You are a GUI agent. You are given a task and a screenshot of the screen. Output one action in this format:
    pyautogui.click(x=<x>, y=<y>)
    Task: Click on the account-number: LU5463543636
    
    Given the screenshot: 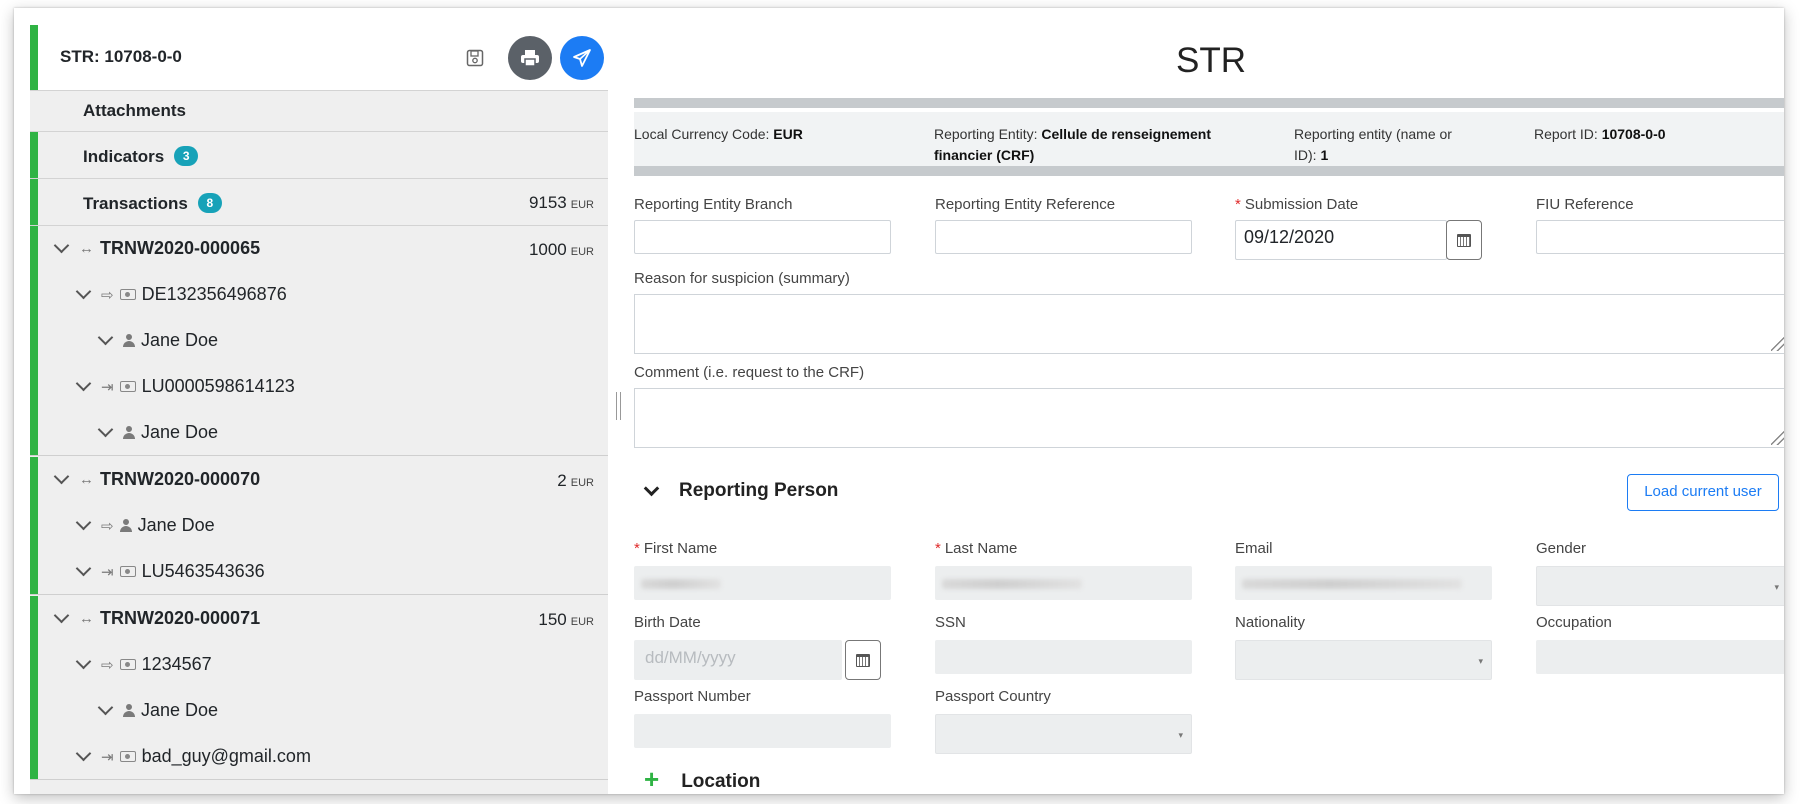 What is the action you would take?
    pyautogui.click(x=203, y=571)
    